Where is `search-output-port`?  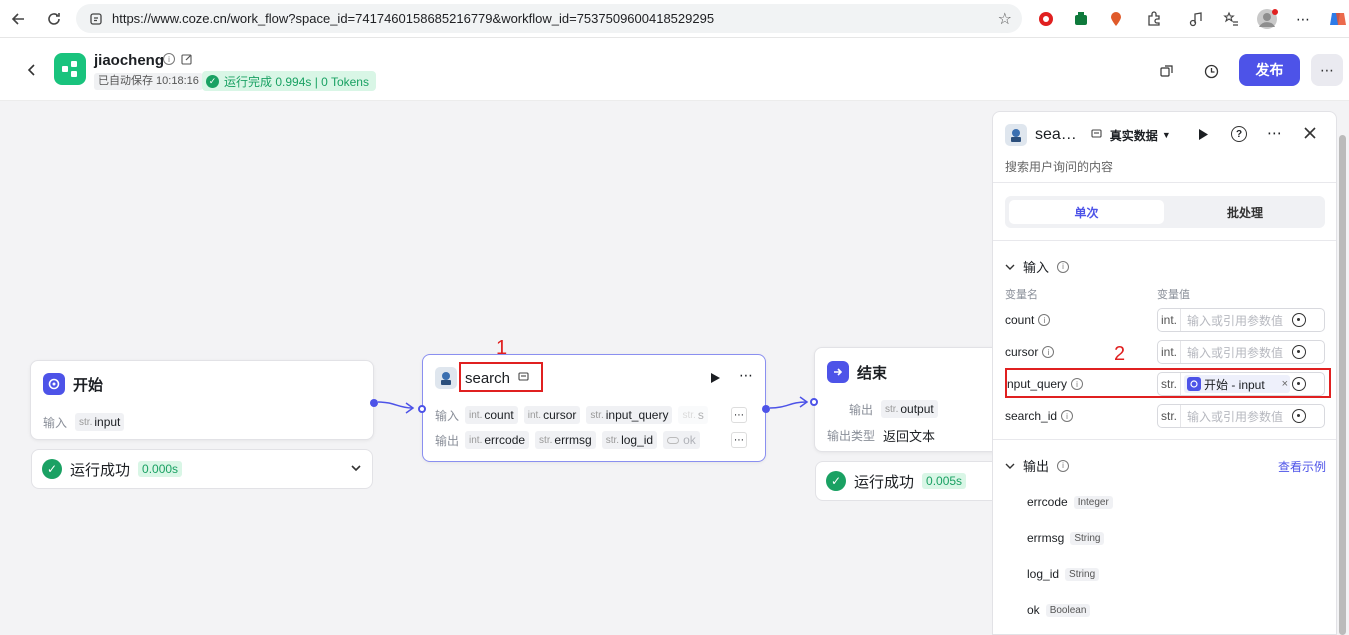
search-output-port is located at coordinates (766, 409).